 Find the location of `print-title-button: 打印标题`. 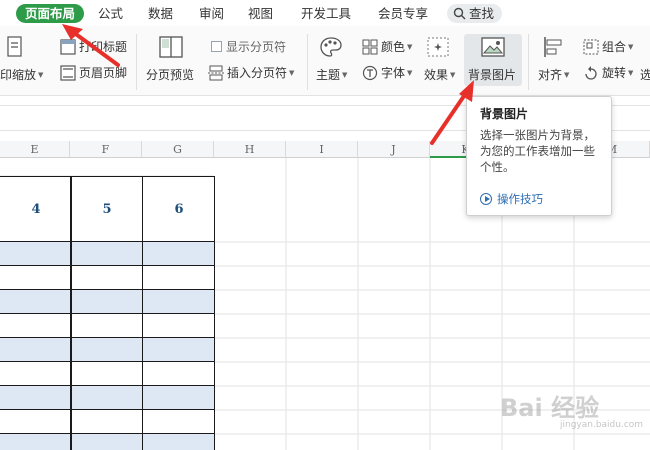

print-title-button: 打印标题 is located at coordinates (93, 46).